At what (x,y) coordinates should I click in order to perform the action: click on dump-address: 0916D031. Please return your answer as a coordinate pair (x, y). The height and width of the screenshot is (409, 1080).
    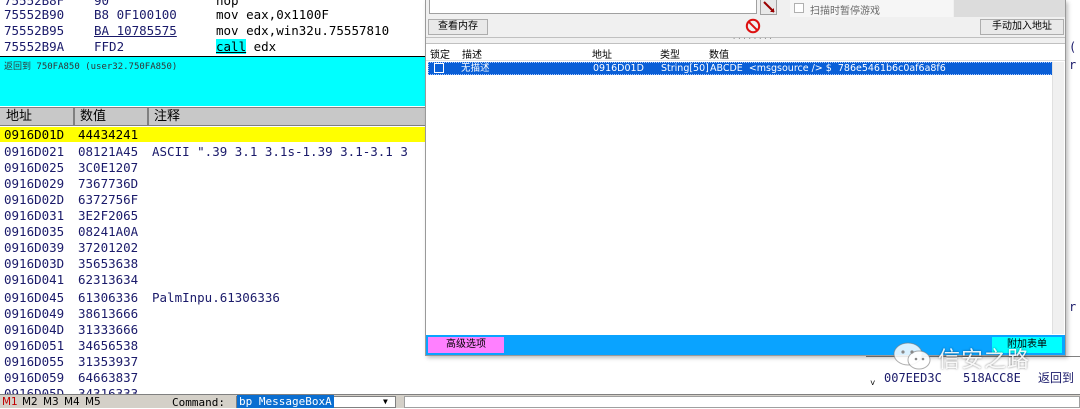
    Looking at the image, I should click on (34, 215).